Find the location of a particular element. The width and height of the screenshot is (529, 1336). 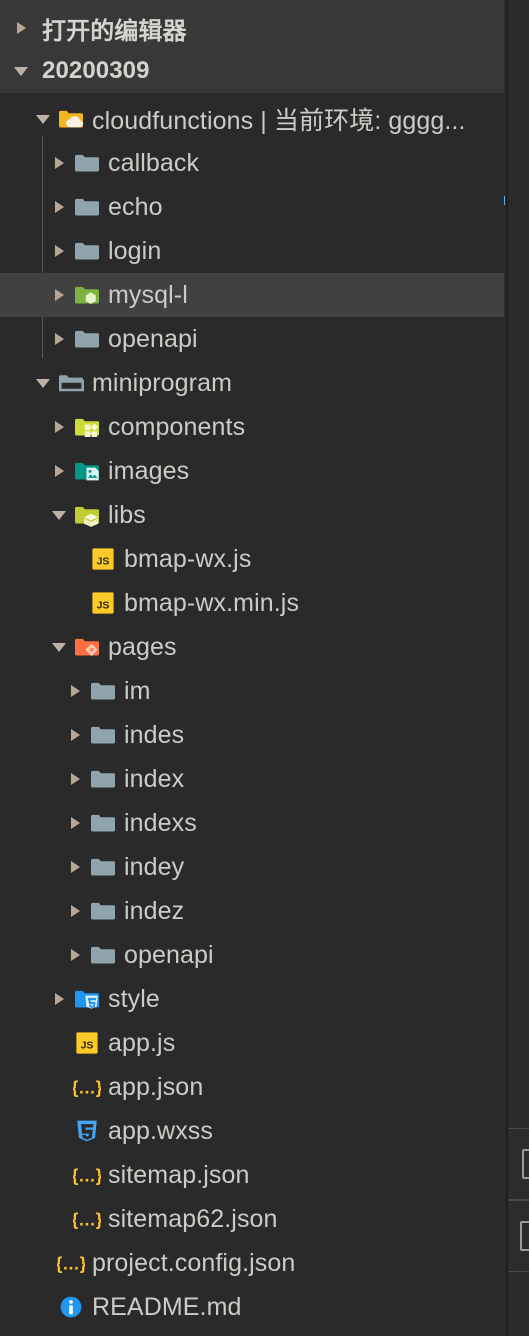

tree-row-label: app.wxss is located at coordinates (161, 1130).